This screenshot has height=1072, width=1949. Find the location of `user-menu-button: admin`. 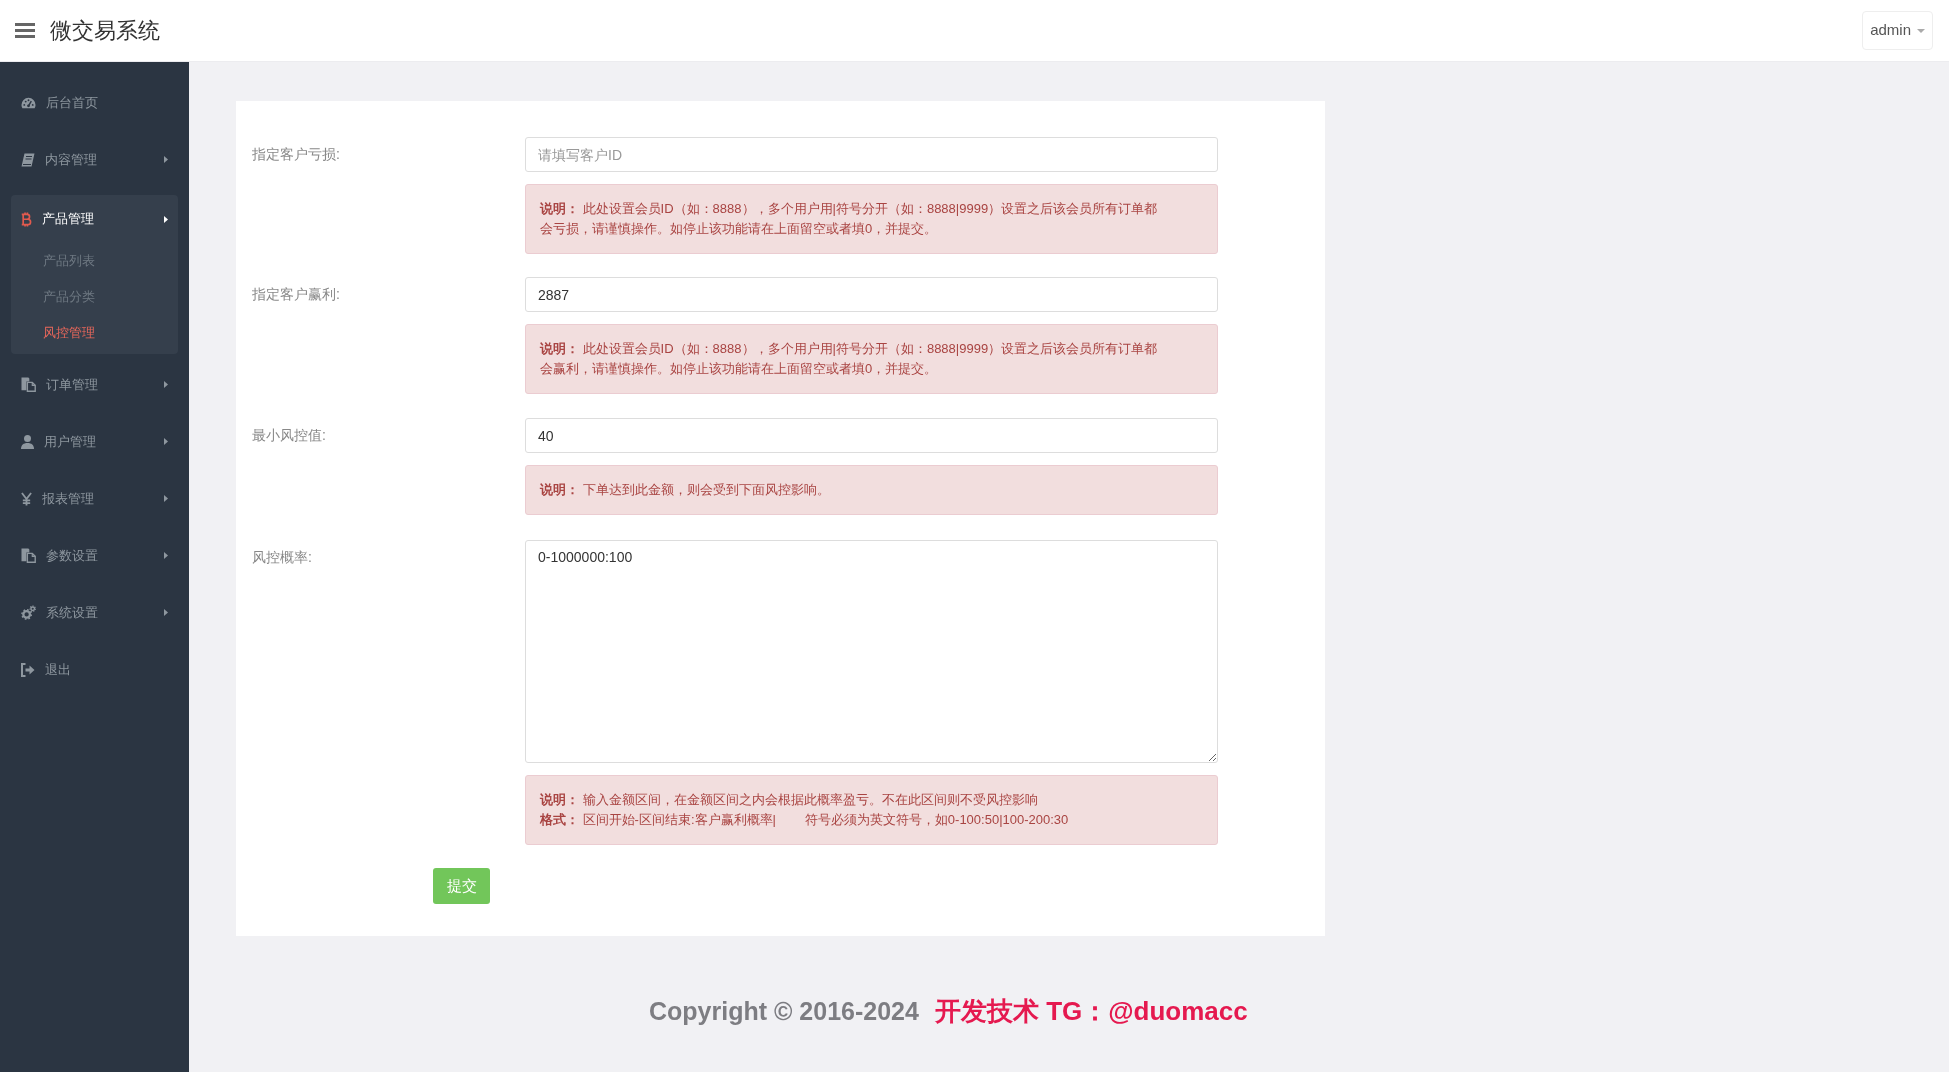

user-menu-button: admin is located at coordinates (1897, 30).